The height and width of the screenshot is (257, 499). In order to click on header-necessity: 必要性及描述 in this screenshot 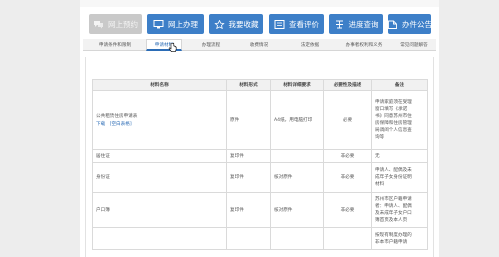, I will do `click(347, 85)`.